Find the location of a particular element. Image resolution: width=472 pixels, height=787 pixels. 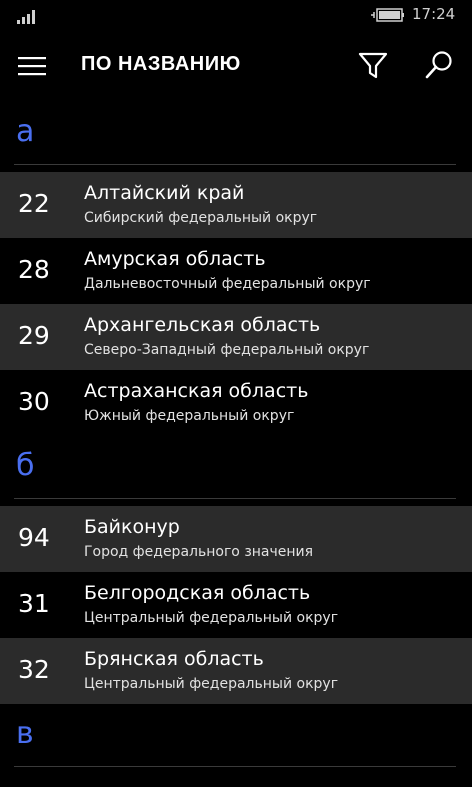

filter-funnel-icon is located at coordinates (373, 65).